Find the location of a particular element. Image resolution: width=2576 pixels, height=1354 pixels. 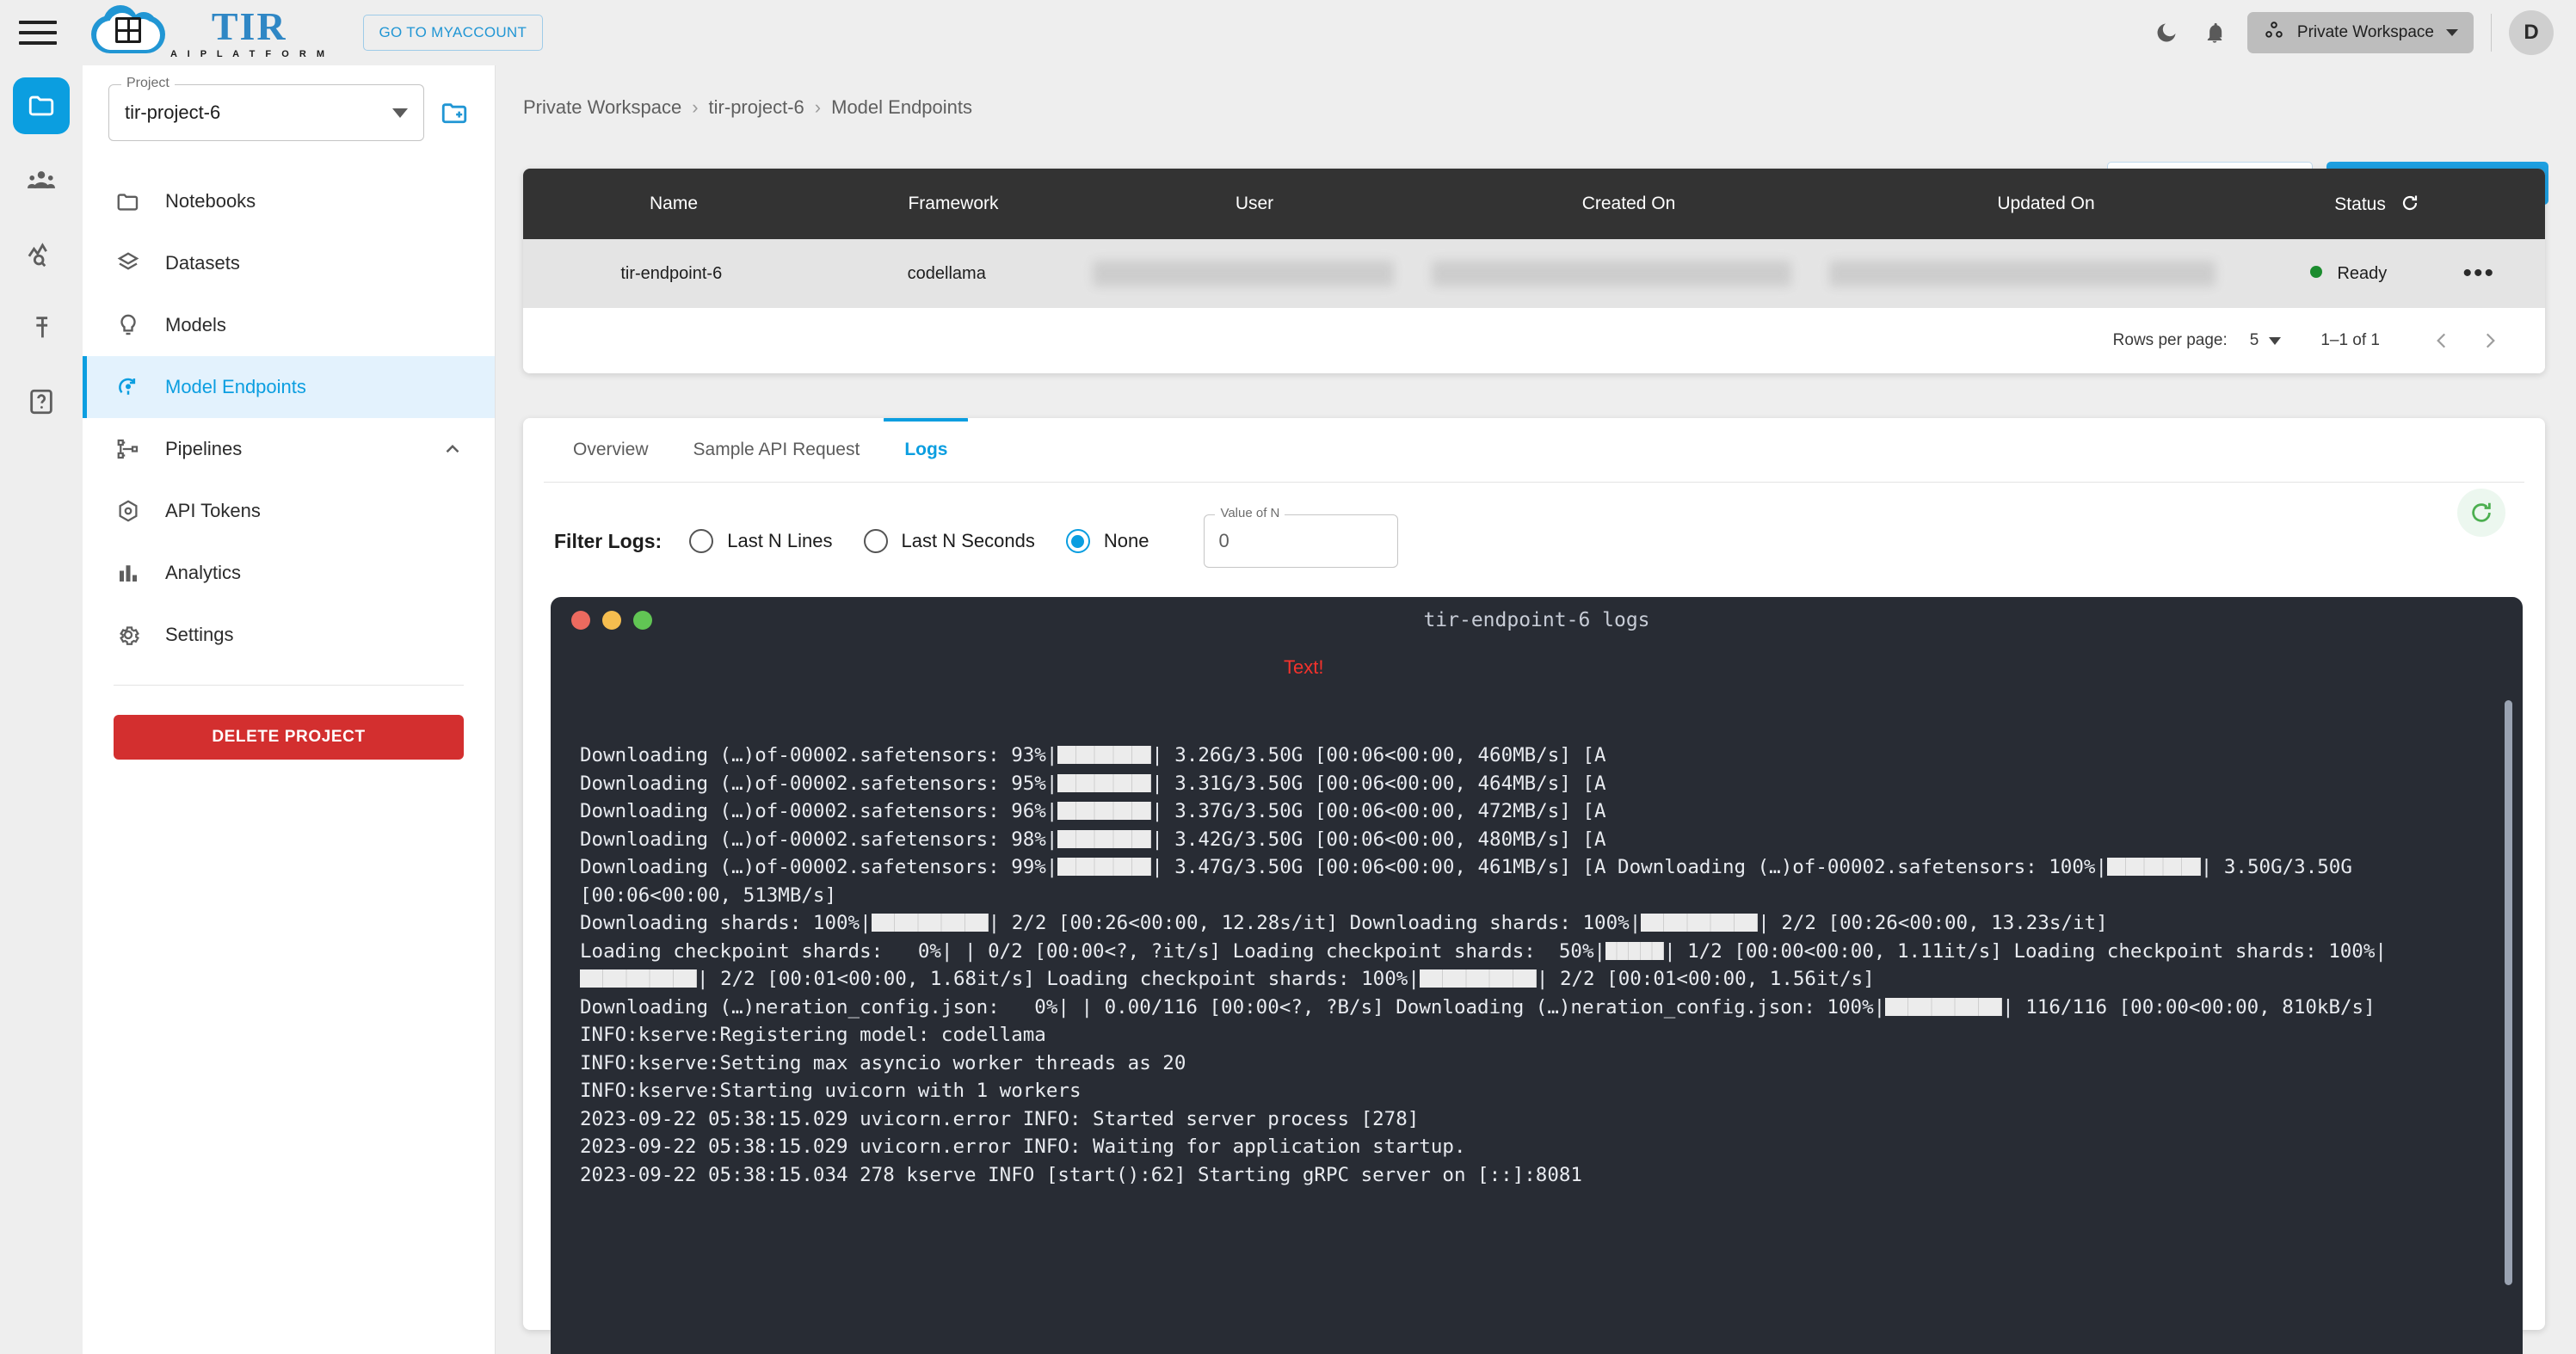

refresh-icon is located at coordinates (2410, 203).